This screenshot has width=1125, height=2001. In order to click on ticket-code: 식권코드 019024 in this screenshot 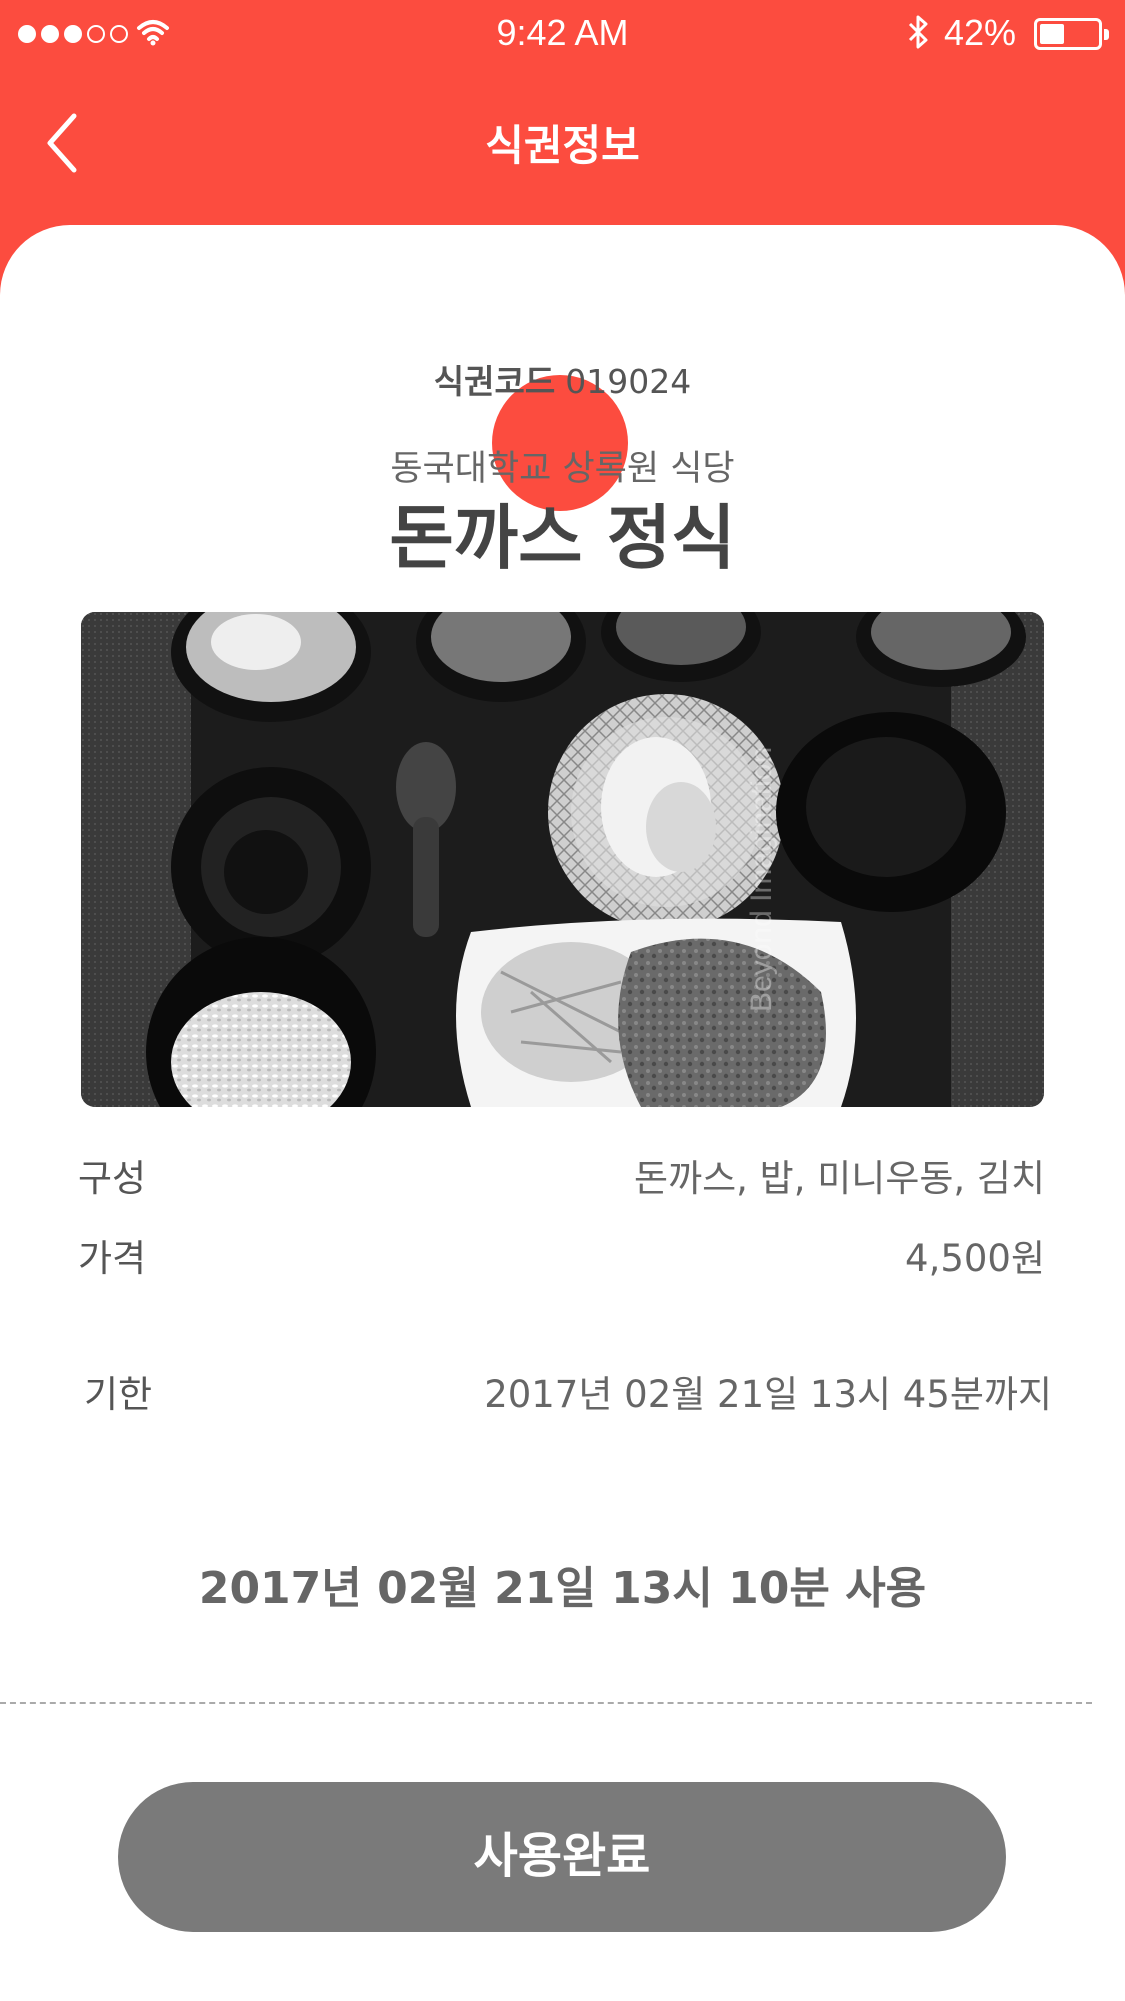, I will do `click(562, 379)`.